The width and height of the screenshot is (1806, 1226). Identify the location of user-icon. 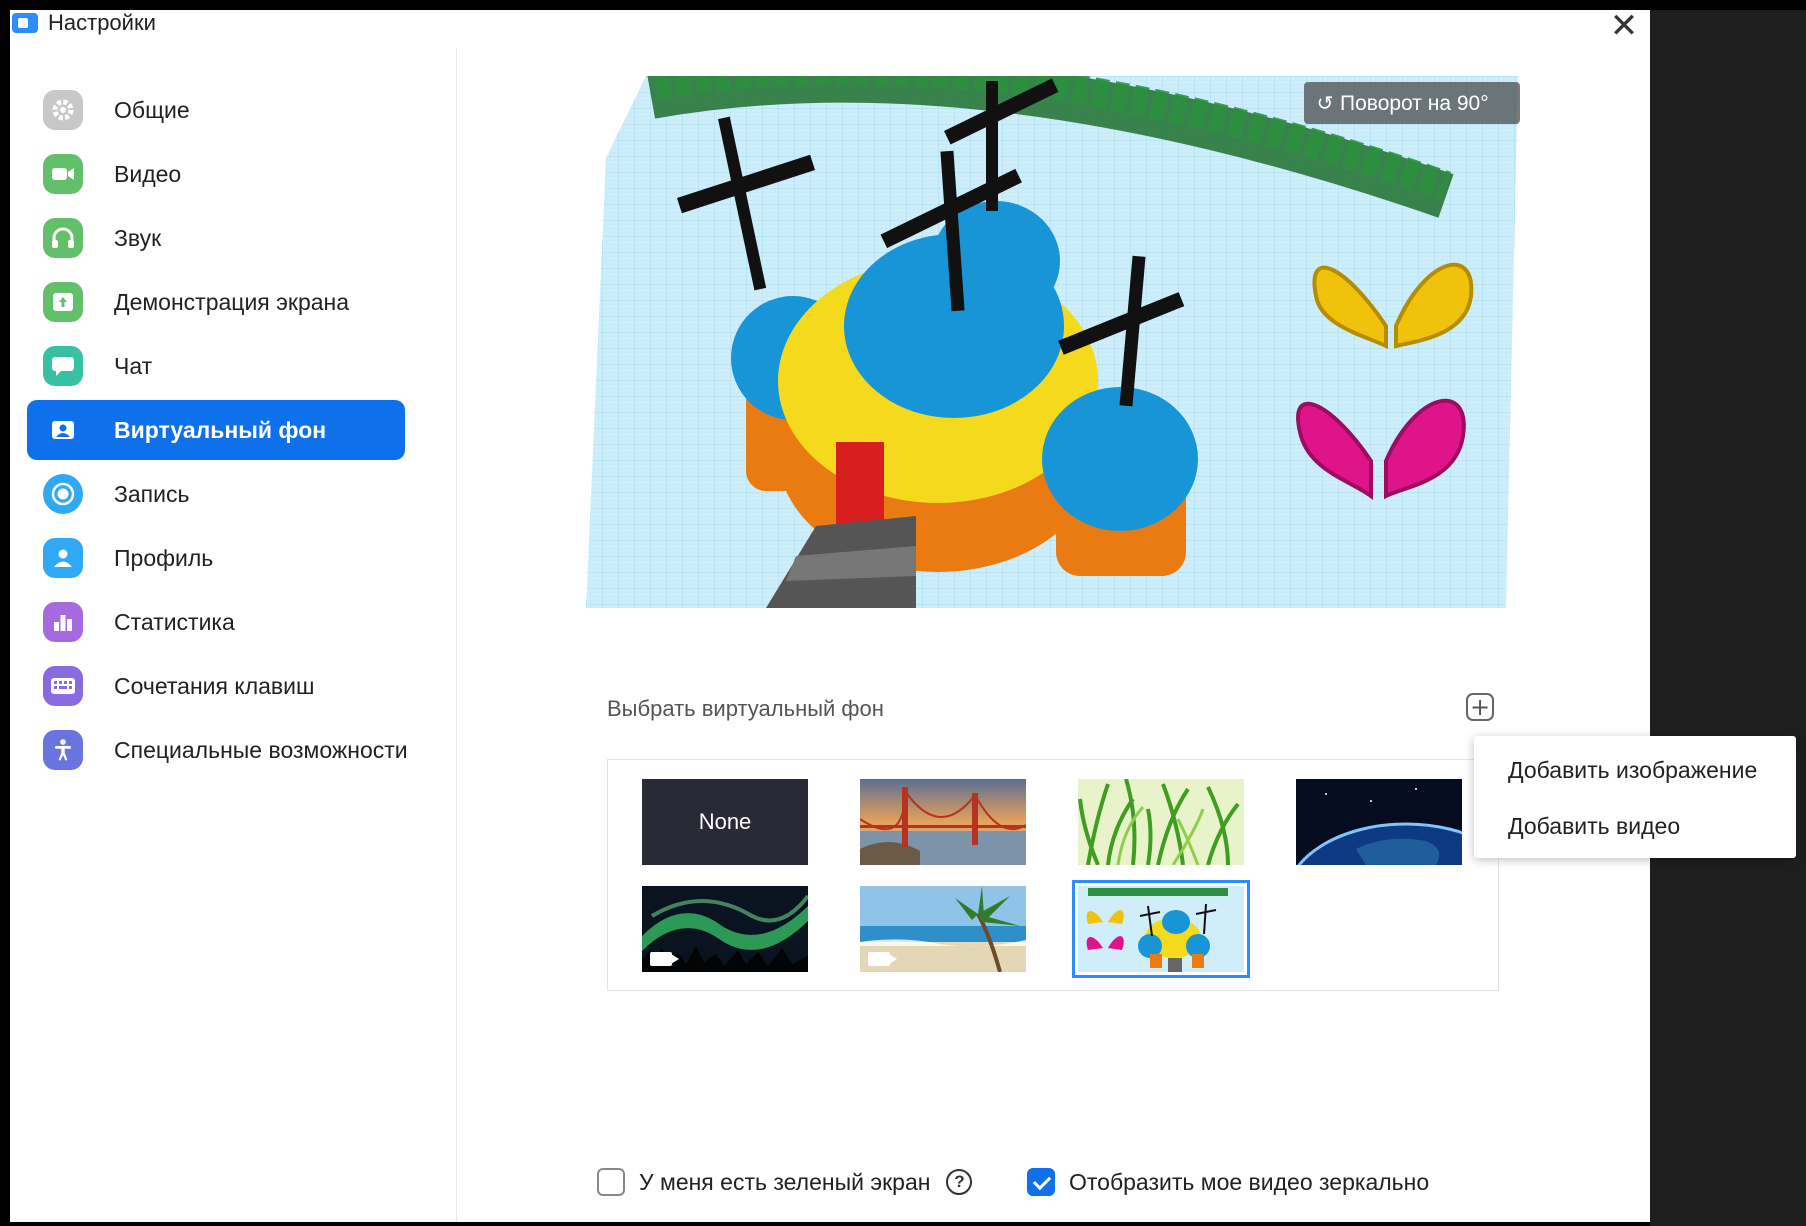
(63, 558).